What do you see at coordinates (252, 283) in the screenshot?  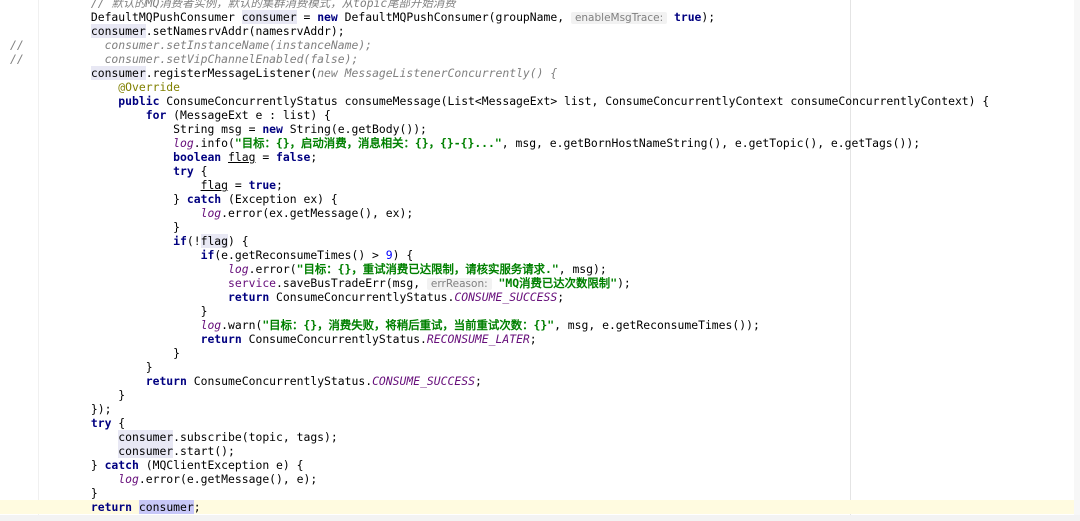 I see `code-token: service` at bounding box center [252, 283].